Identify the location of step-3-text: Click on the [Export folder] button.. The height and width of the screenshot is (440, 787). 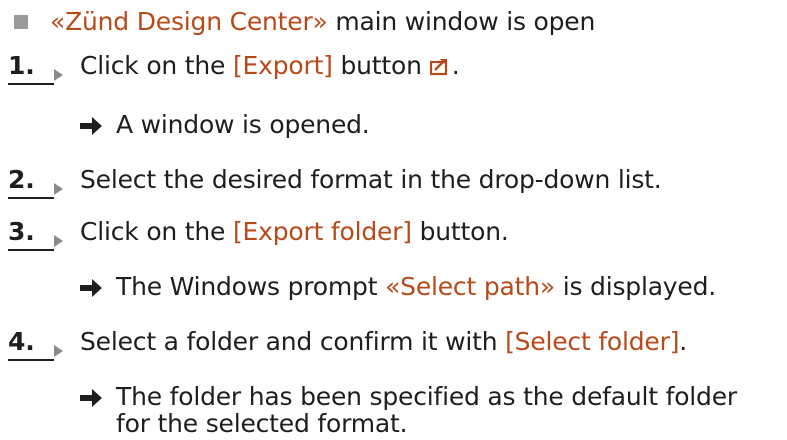
(294, 232).